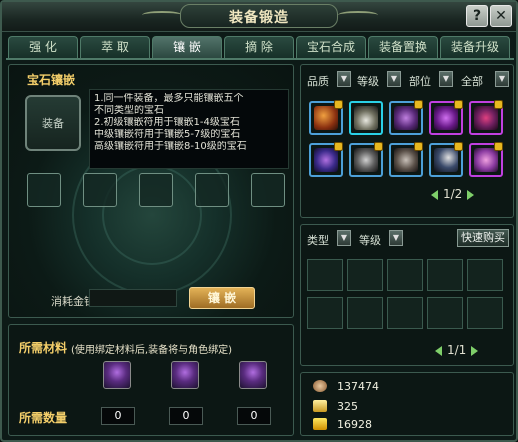  I want to click on gem-level-filter-label: 等级, so click(370, 240).